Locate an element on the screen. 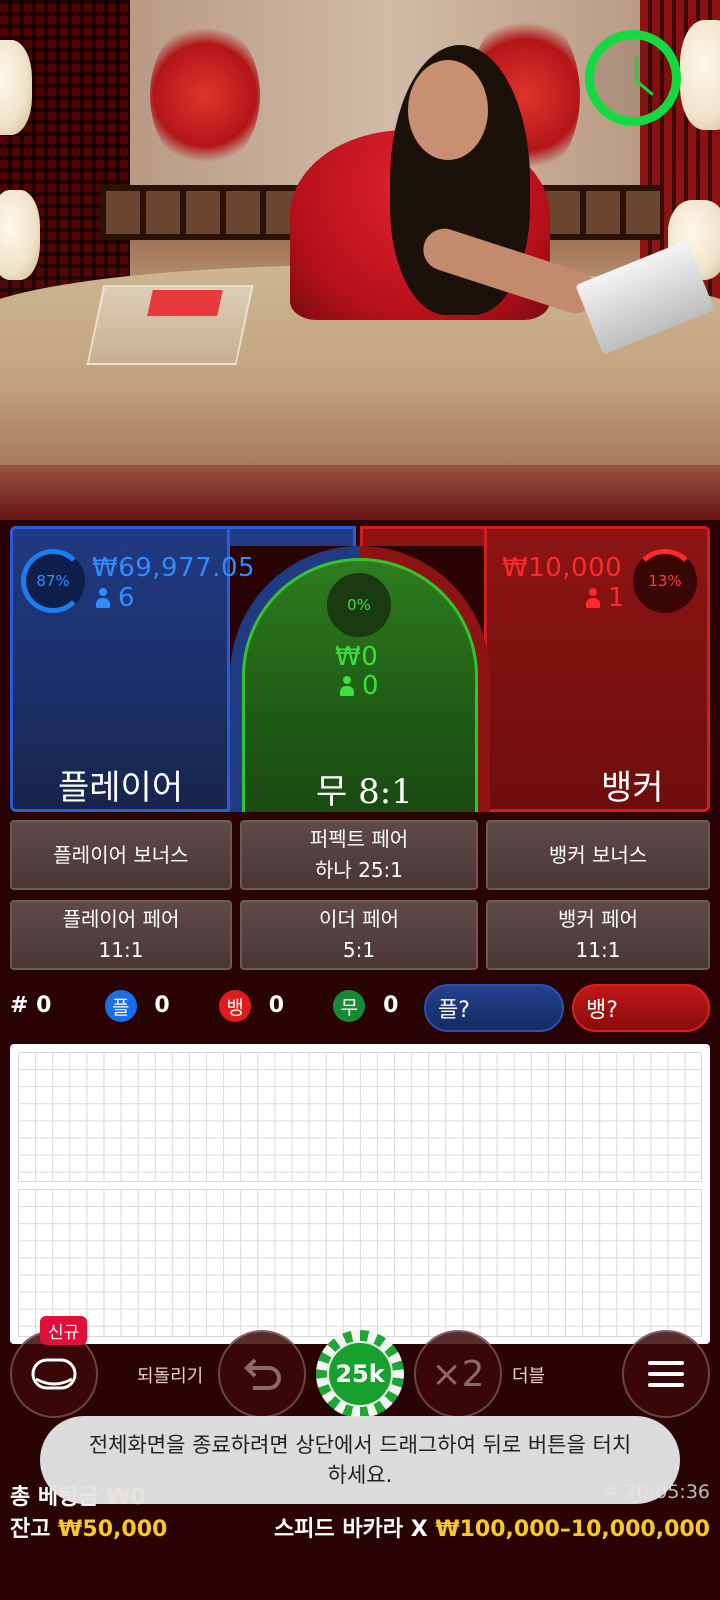  derived-road-grid is located at coordinates (360, 1263).